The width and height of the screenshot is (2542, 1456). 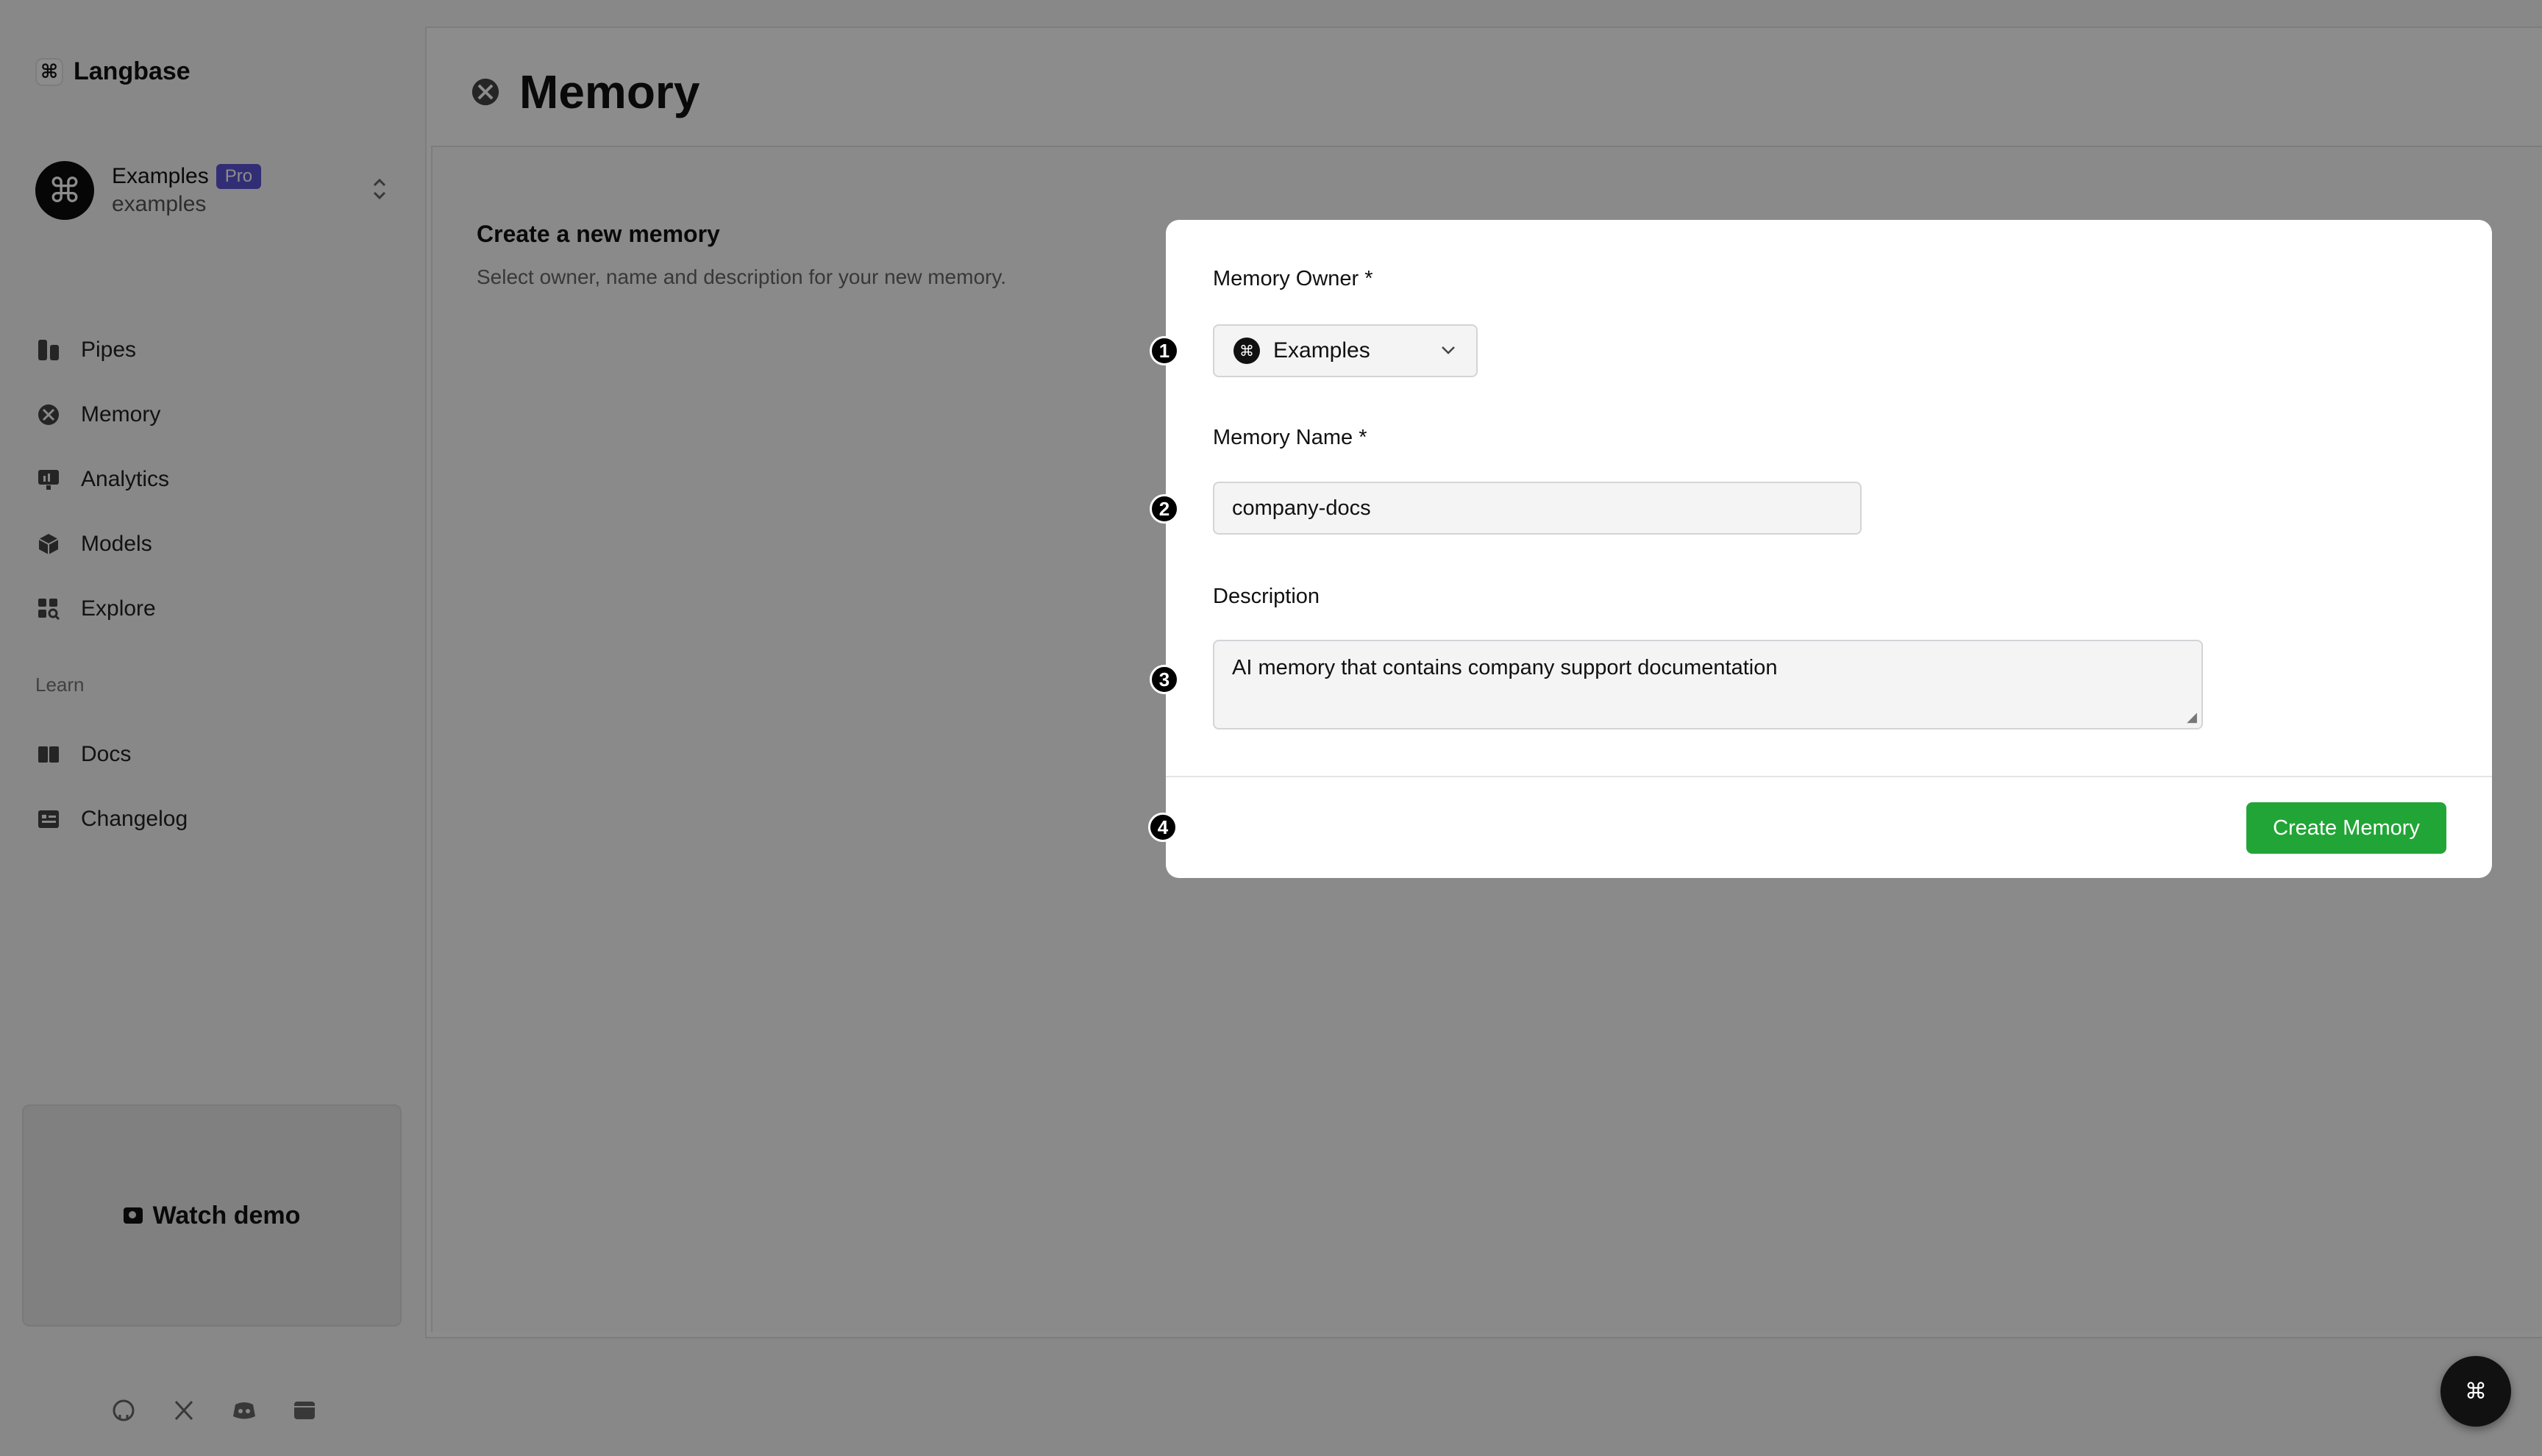 What do you see at coordinates (1829, 776) in the screenshot?
I see `divider` at bounding box center [1829, 776].